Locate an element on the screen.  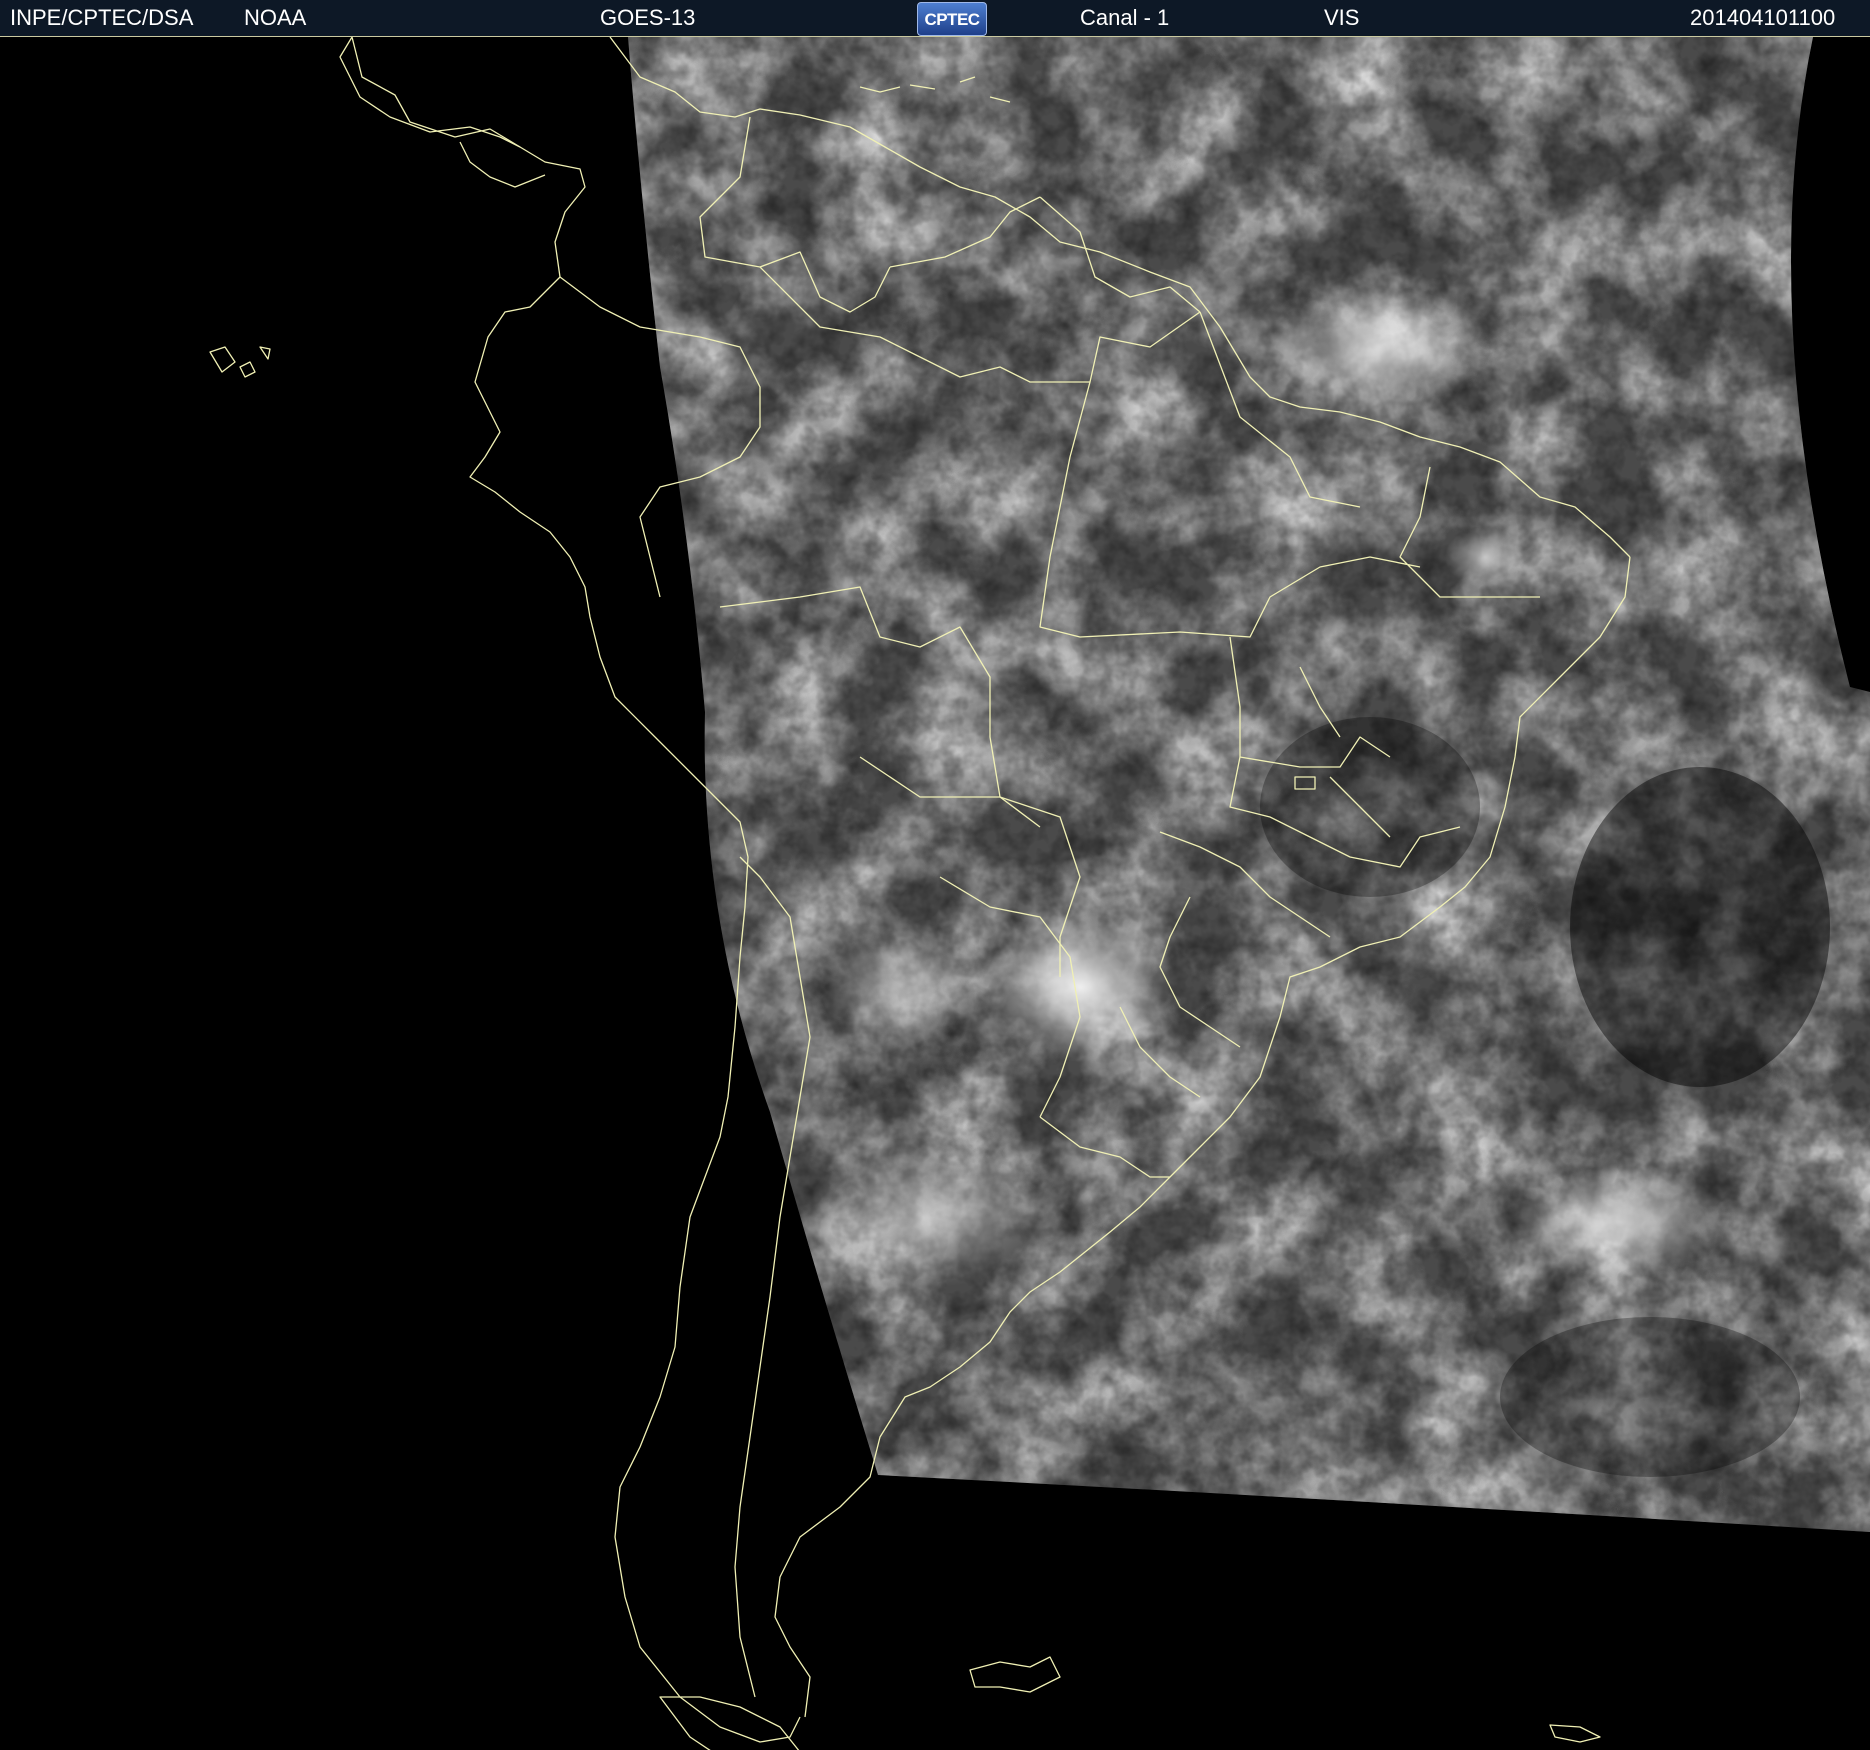
band-label: VIS is located at coordinates (1342, 17).